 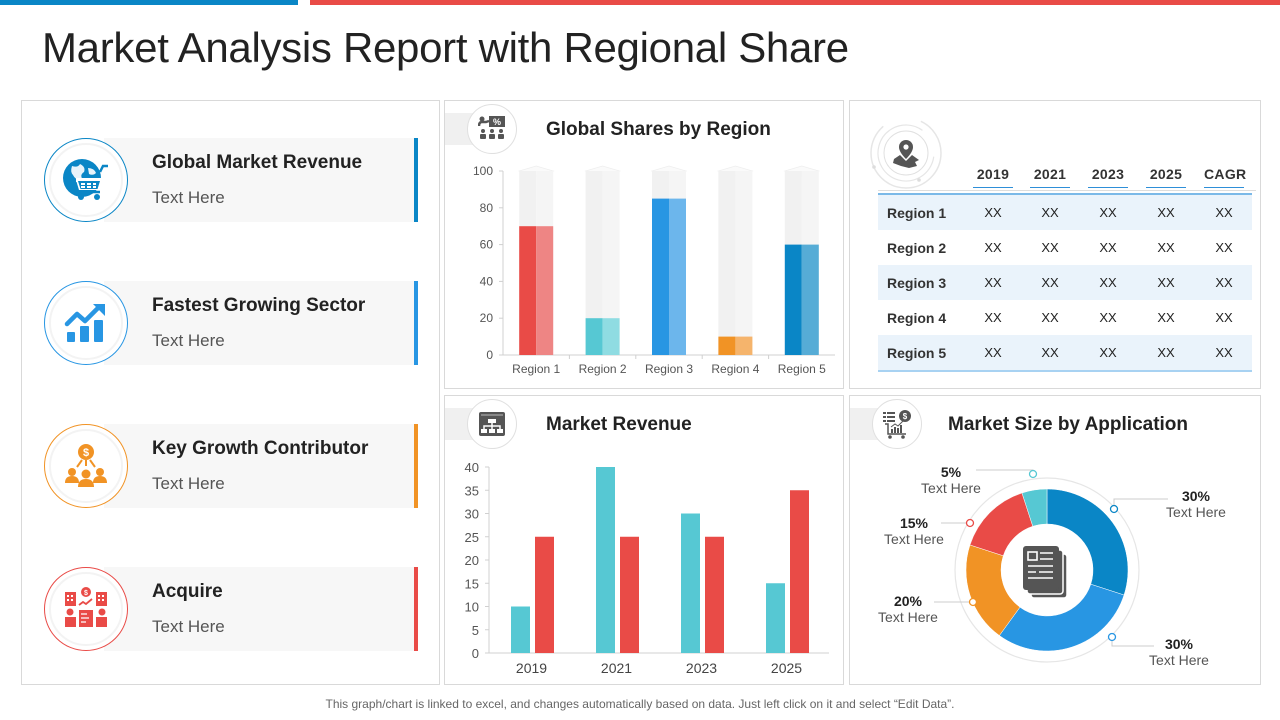 What do you see at coordinates (259, 305) in the screenshot?
I see `card-title: Fastest Growing Sector` at bounding box center [259, 305].